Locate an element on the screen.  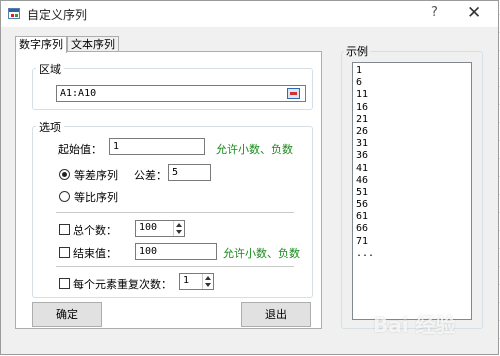
end-value-hint: 允许小数、负数 is located at coordinates (261, 253).